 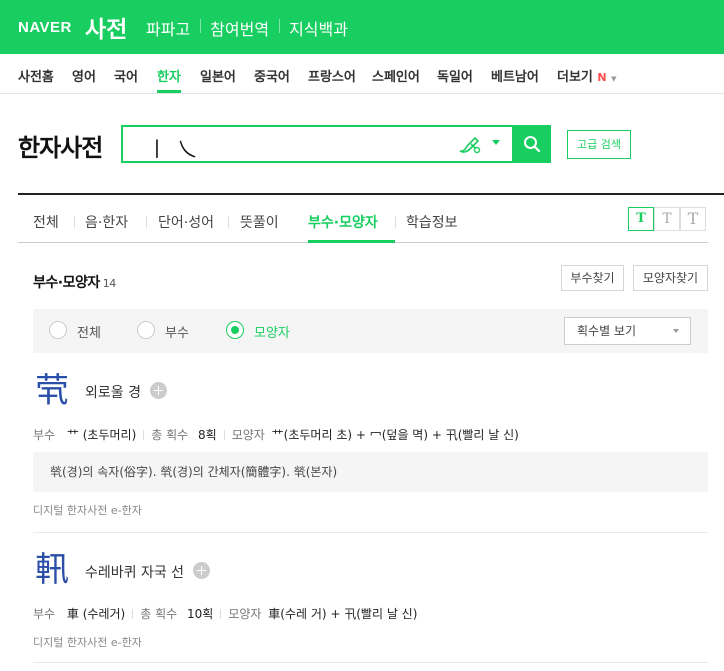 I want to click on tab-radicals: 부수·모양자, so click(x=343, y=222).